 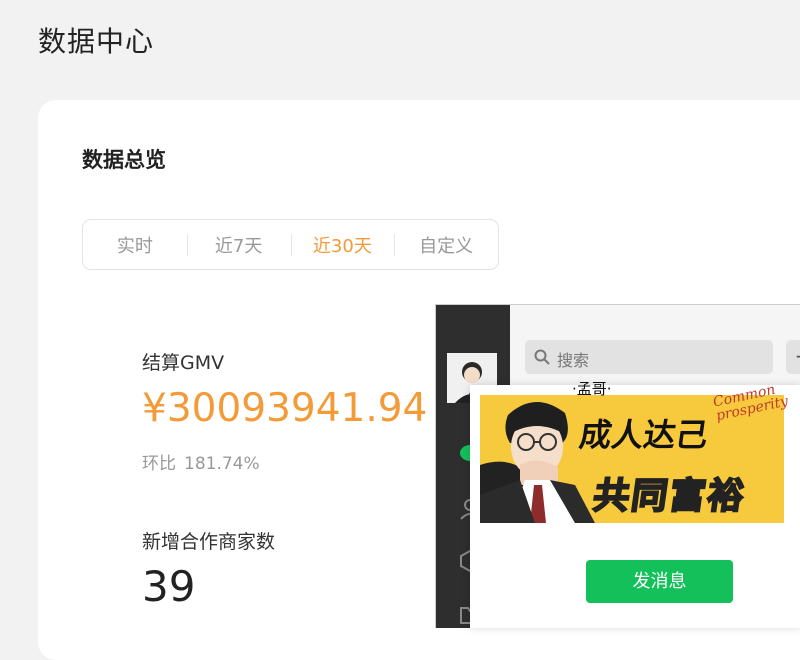 What do you see at coordinates (159, 464) in the screenshot?
I see `ratio-label: 环比` at bounding box center [159, 464].